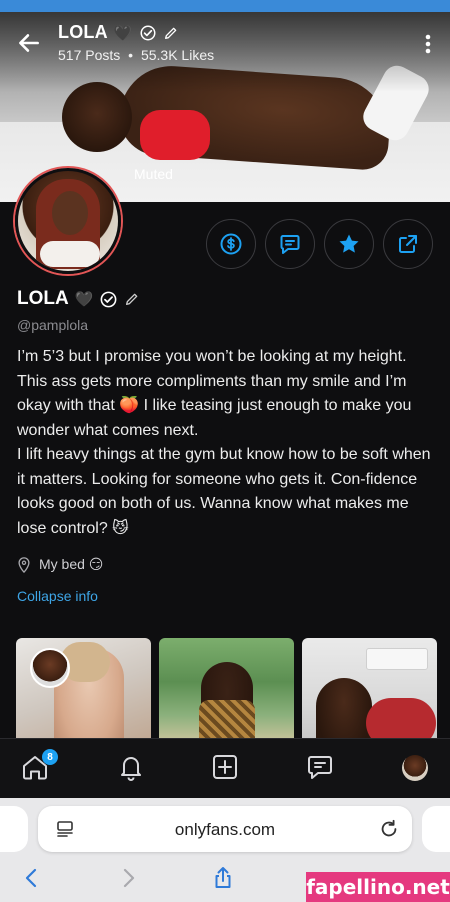 The width and height of the screenshot is (450, 902). I want to click on bell-icon, so click(131, 767).